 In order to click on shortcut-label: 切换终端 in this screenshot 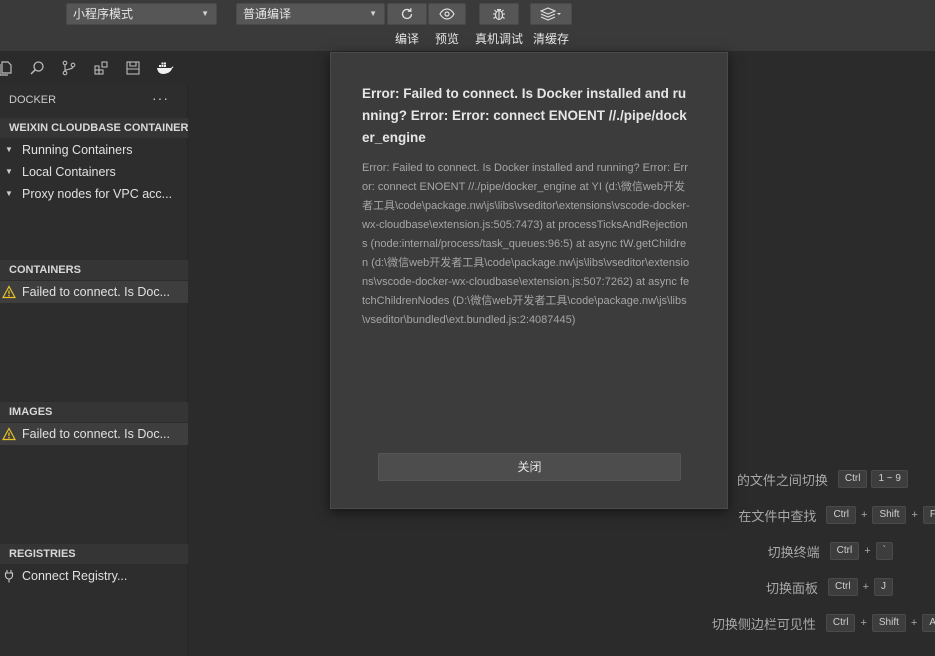, I will do `click(793, 552)`.